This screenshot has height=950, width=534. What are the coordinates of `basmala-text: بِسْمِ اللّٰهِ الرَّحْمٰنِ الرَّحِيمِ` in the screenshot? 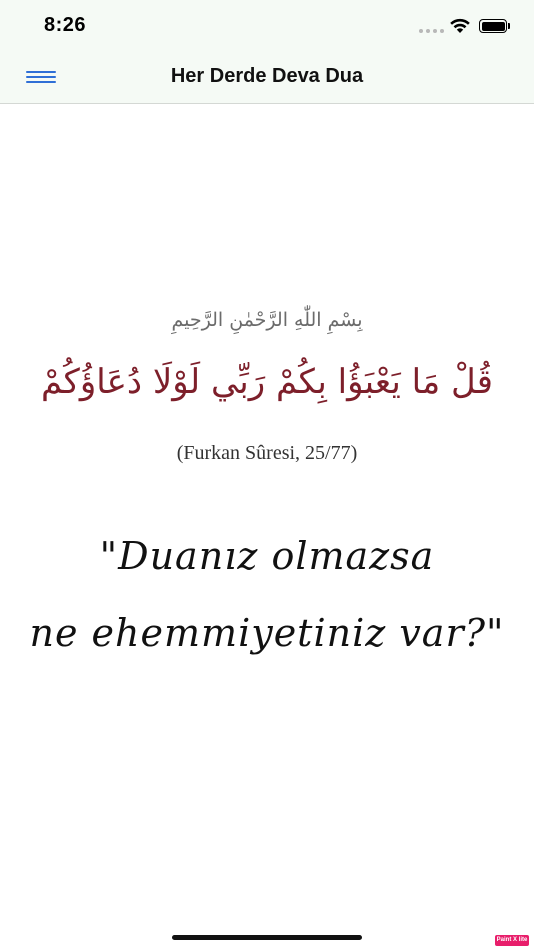 It's located at (267, 320).